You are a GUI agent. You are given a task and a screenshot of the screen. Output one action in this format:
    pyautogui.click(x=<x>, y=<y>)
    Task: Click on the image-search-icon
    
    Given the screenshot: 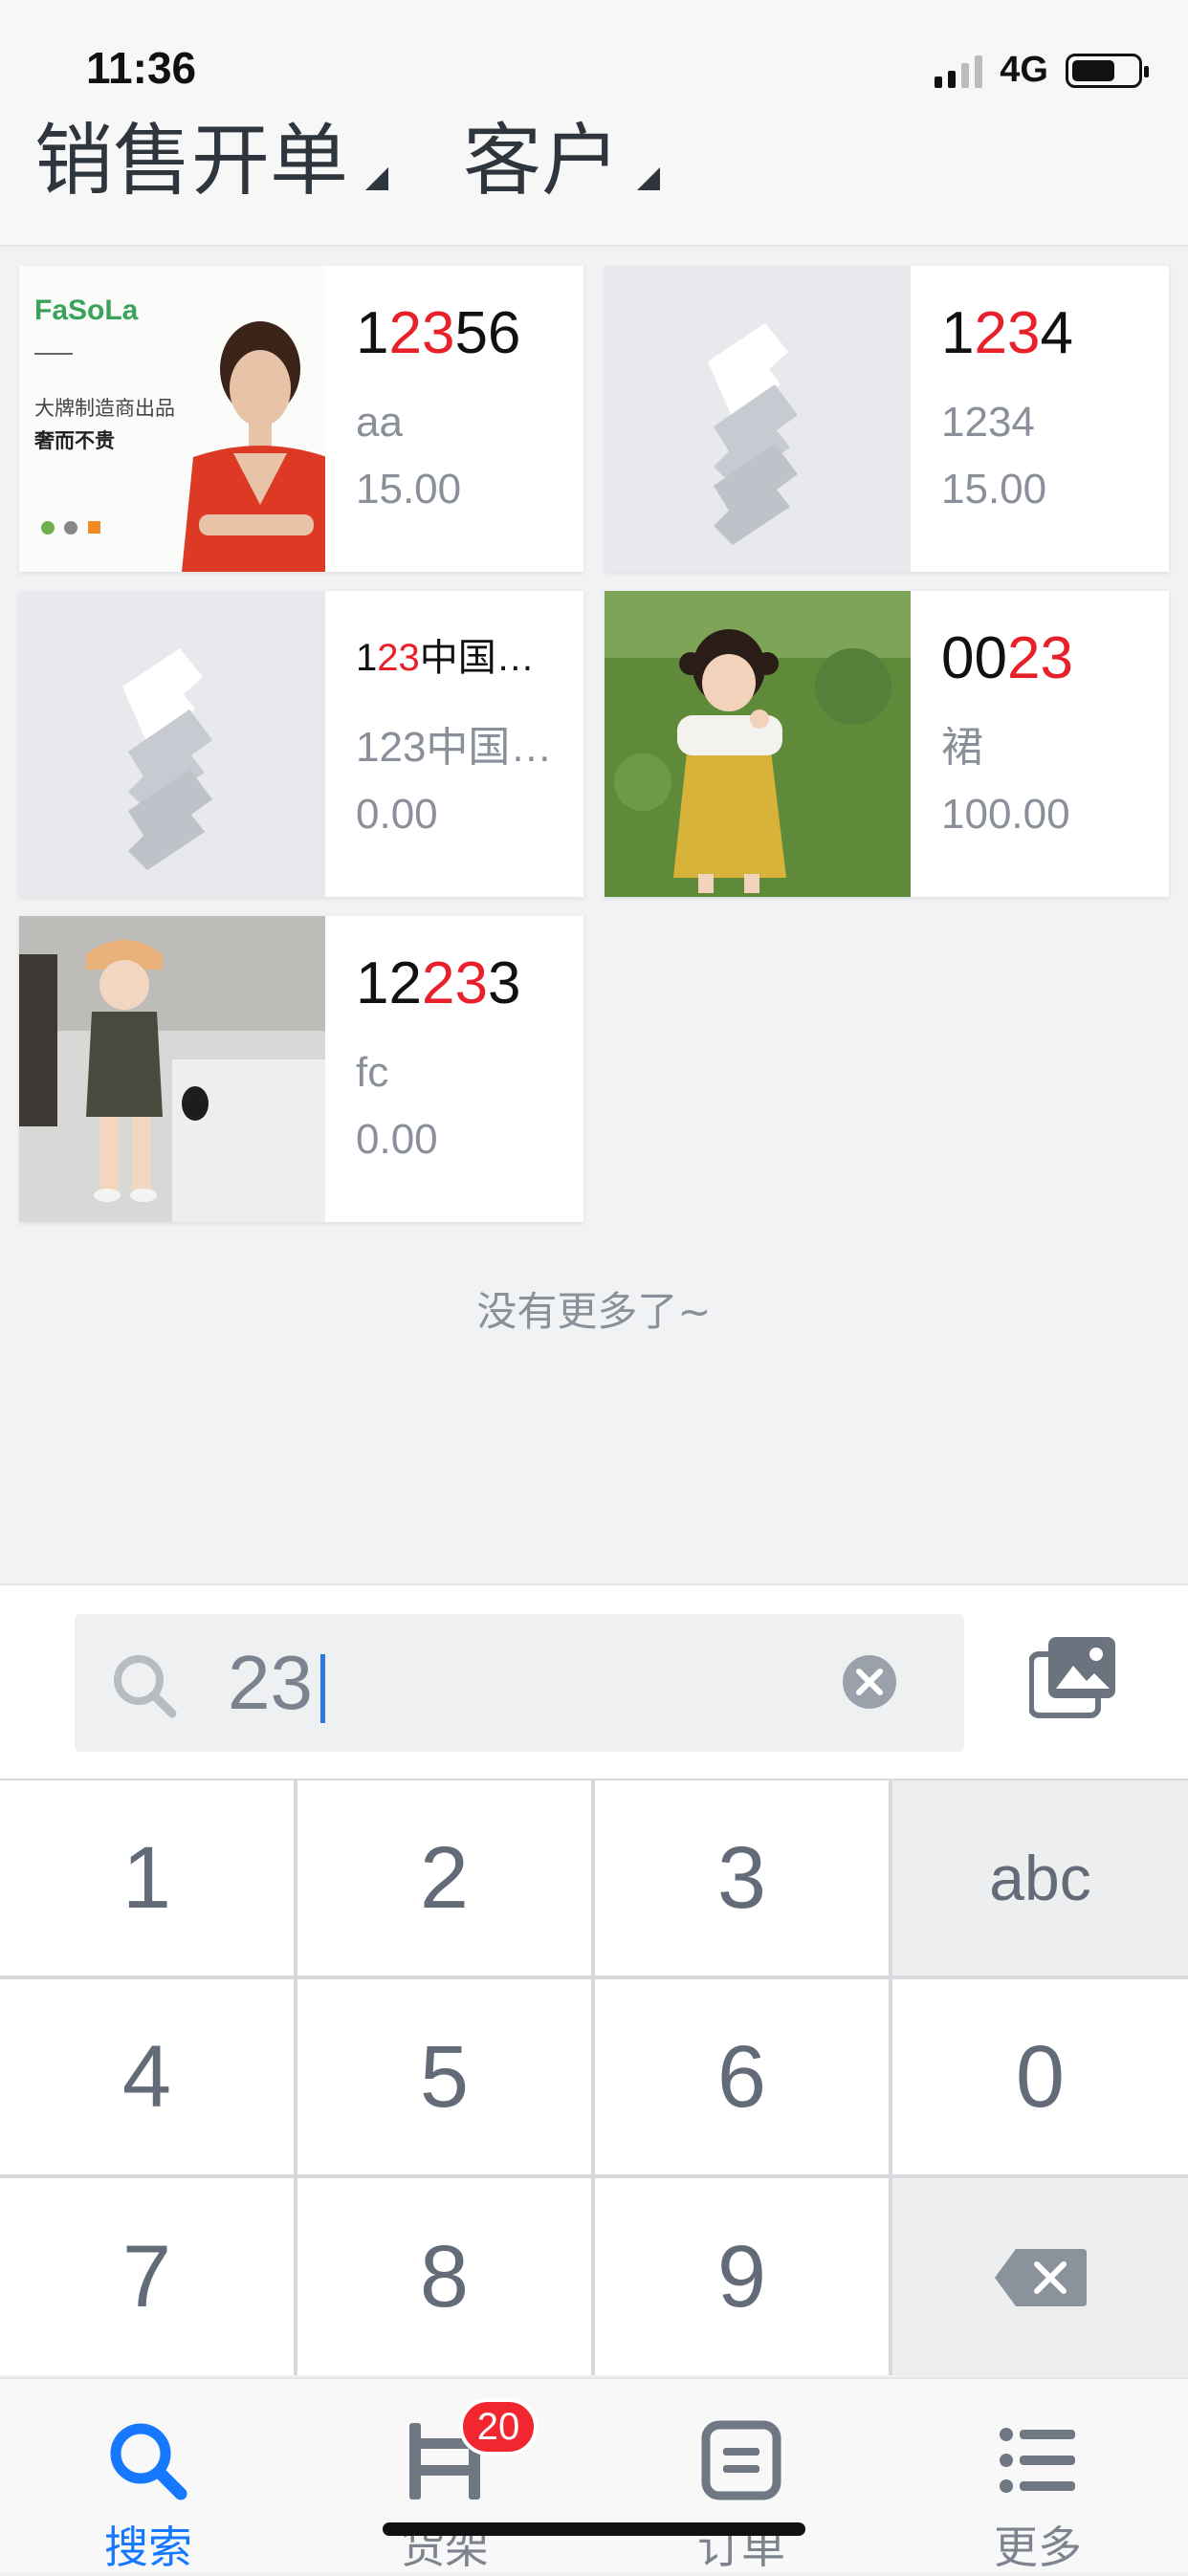 What is the action you would take?
    pyautogui.click(x=1073, y=1678)
    